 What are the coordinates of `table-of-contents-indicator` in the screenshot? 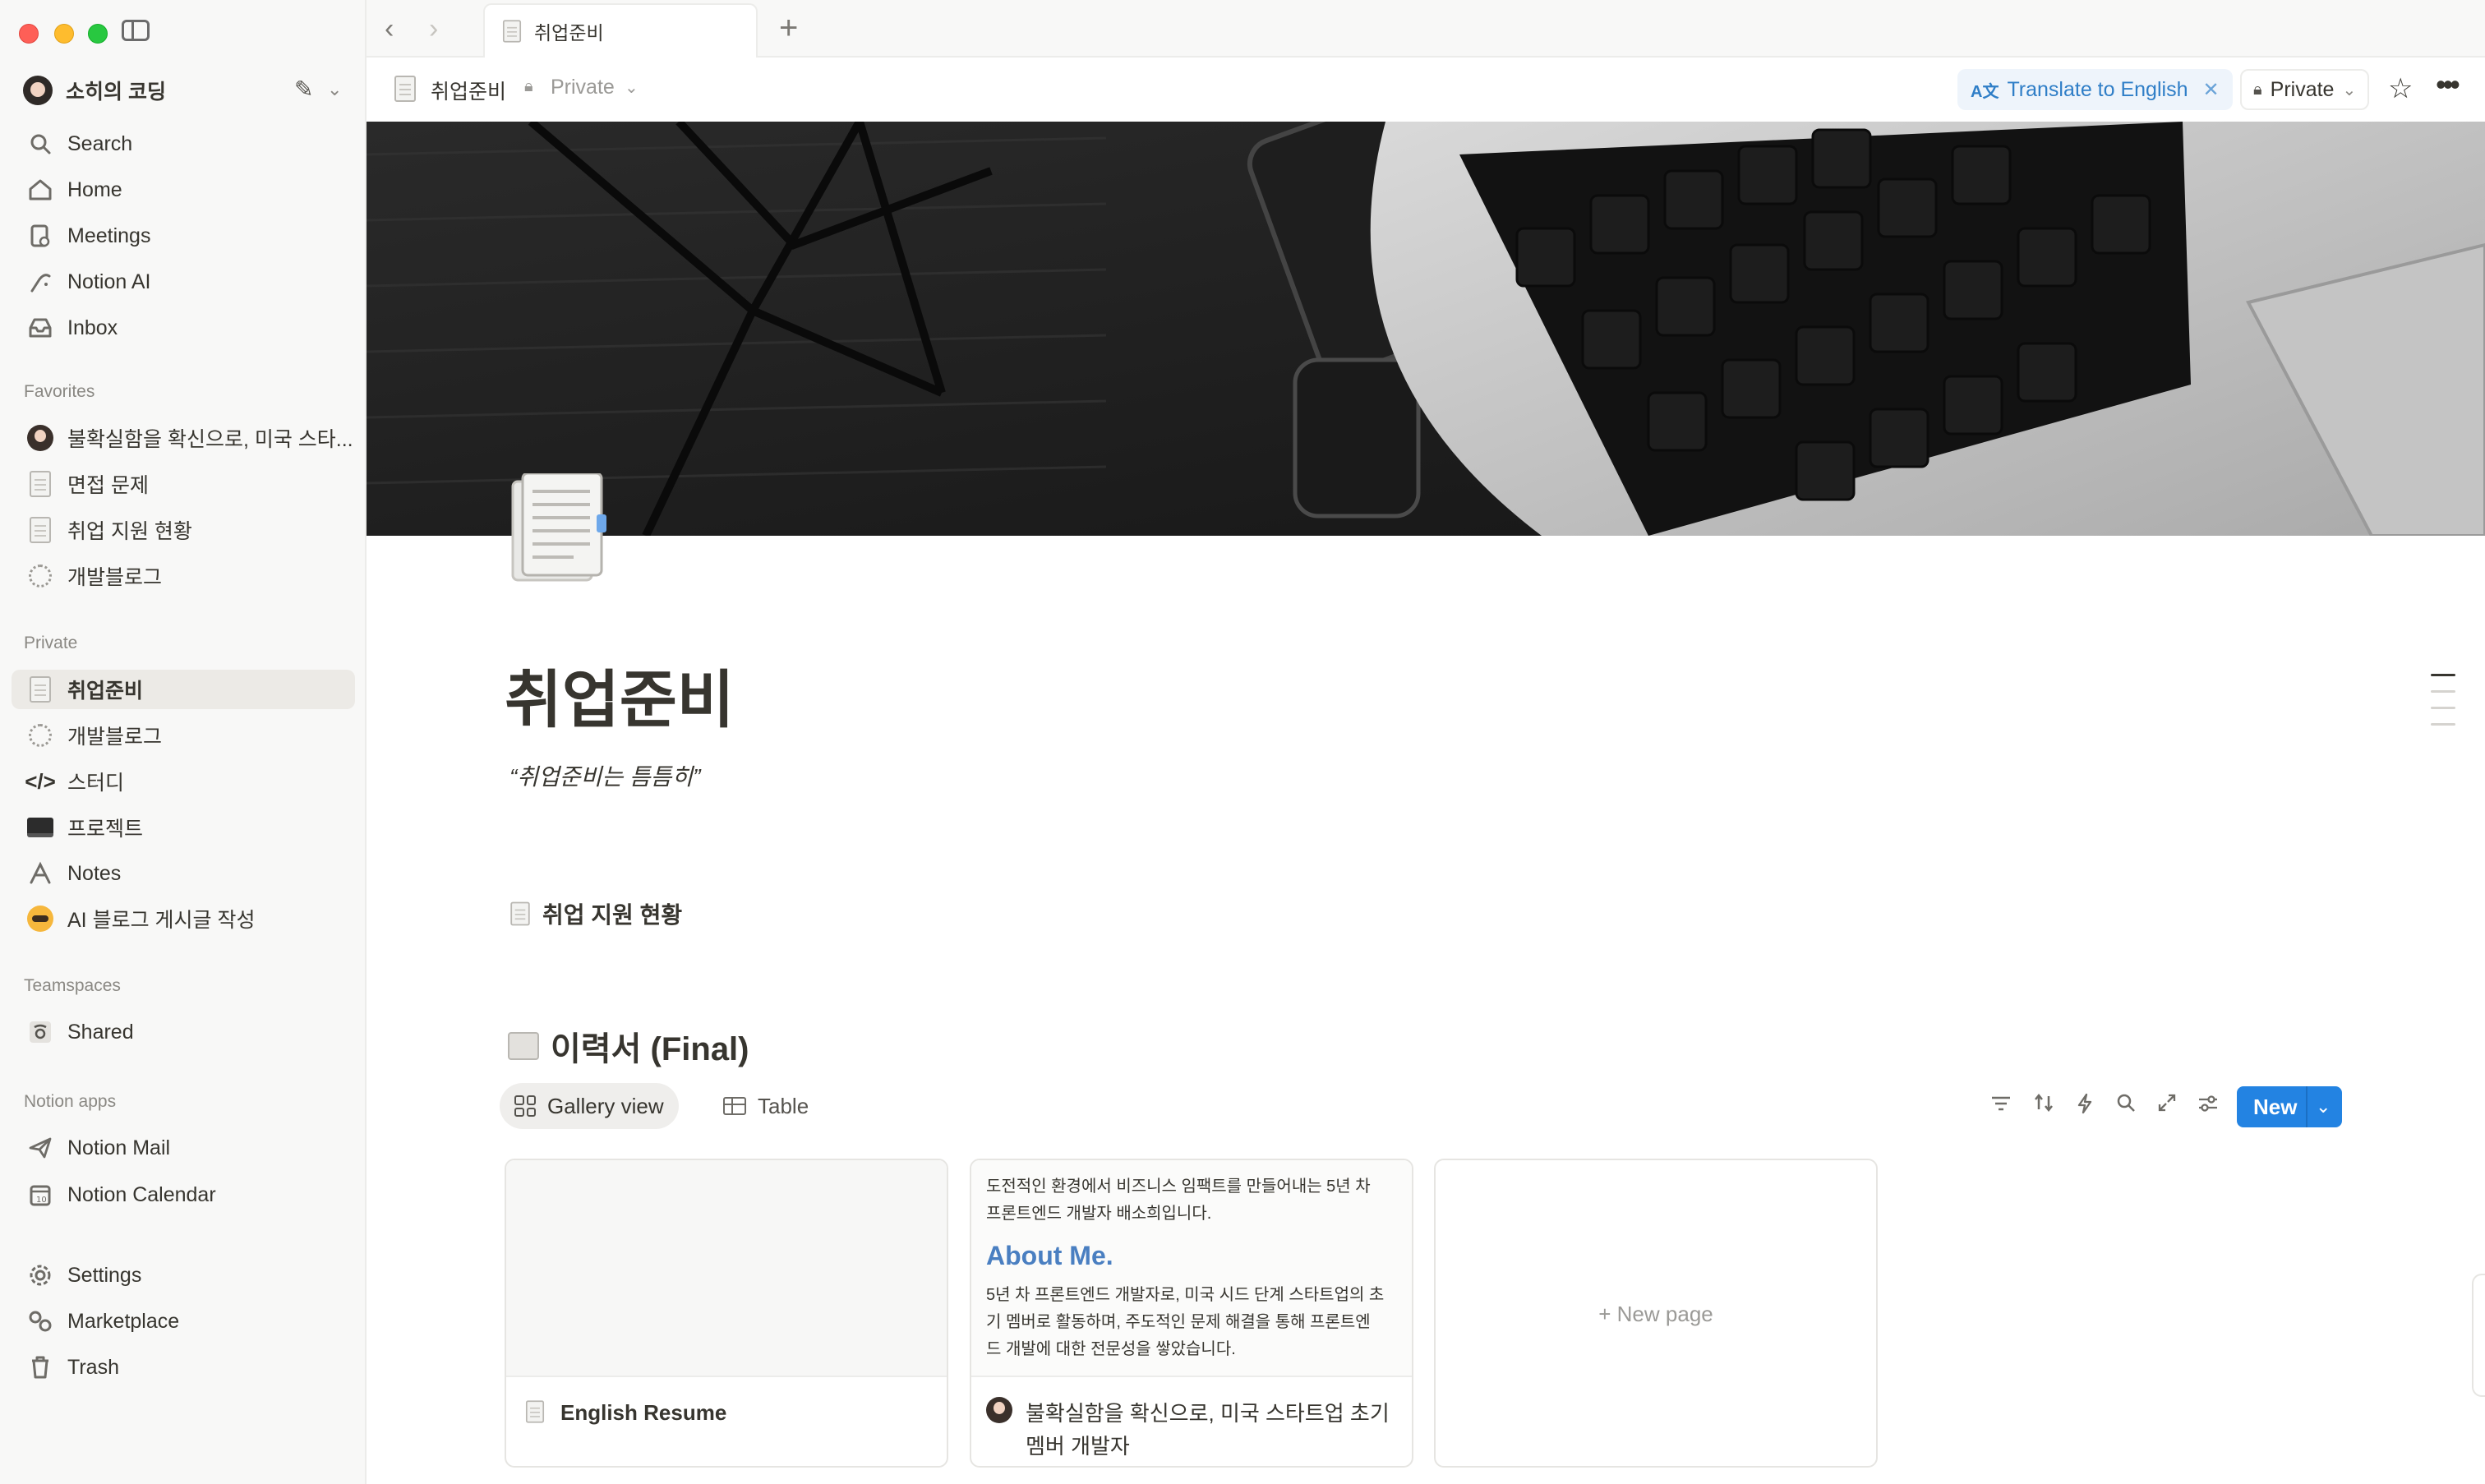 It's located at (2443, 707).